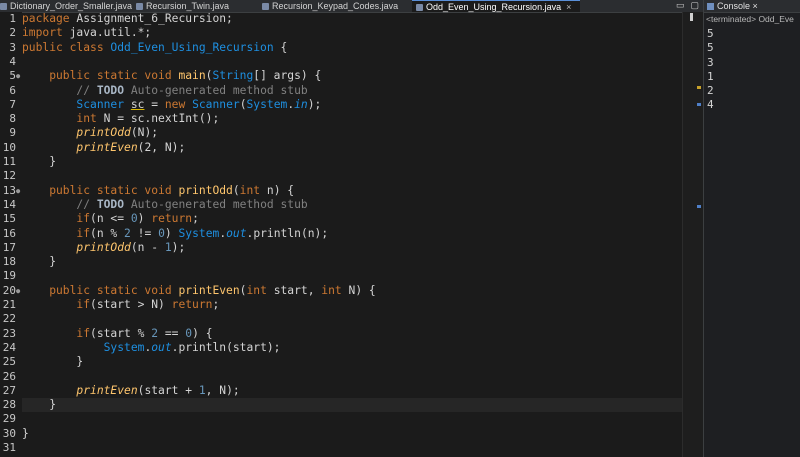 This screenshot has width=800, height=457. Describe the element at coordinates (12, 33) in the screenshot. I see `line-number: 2` at that location.